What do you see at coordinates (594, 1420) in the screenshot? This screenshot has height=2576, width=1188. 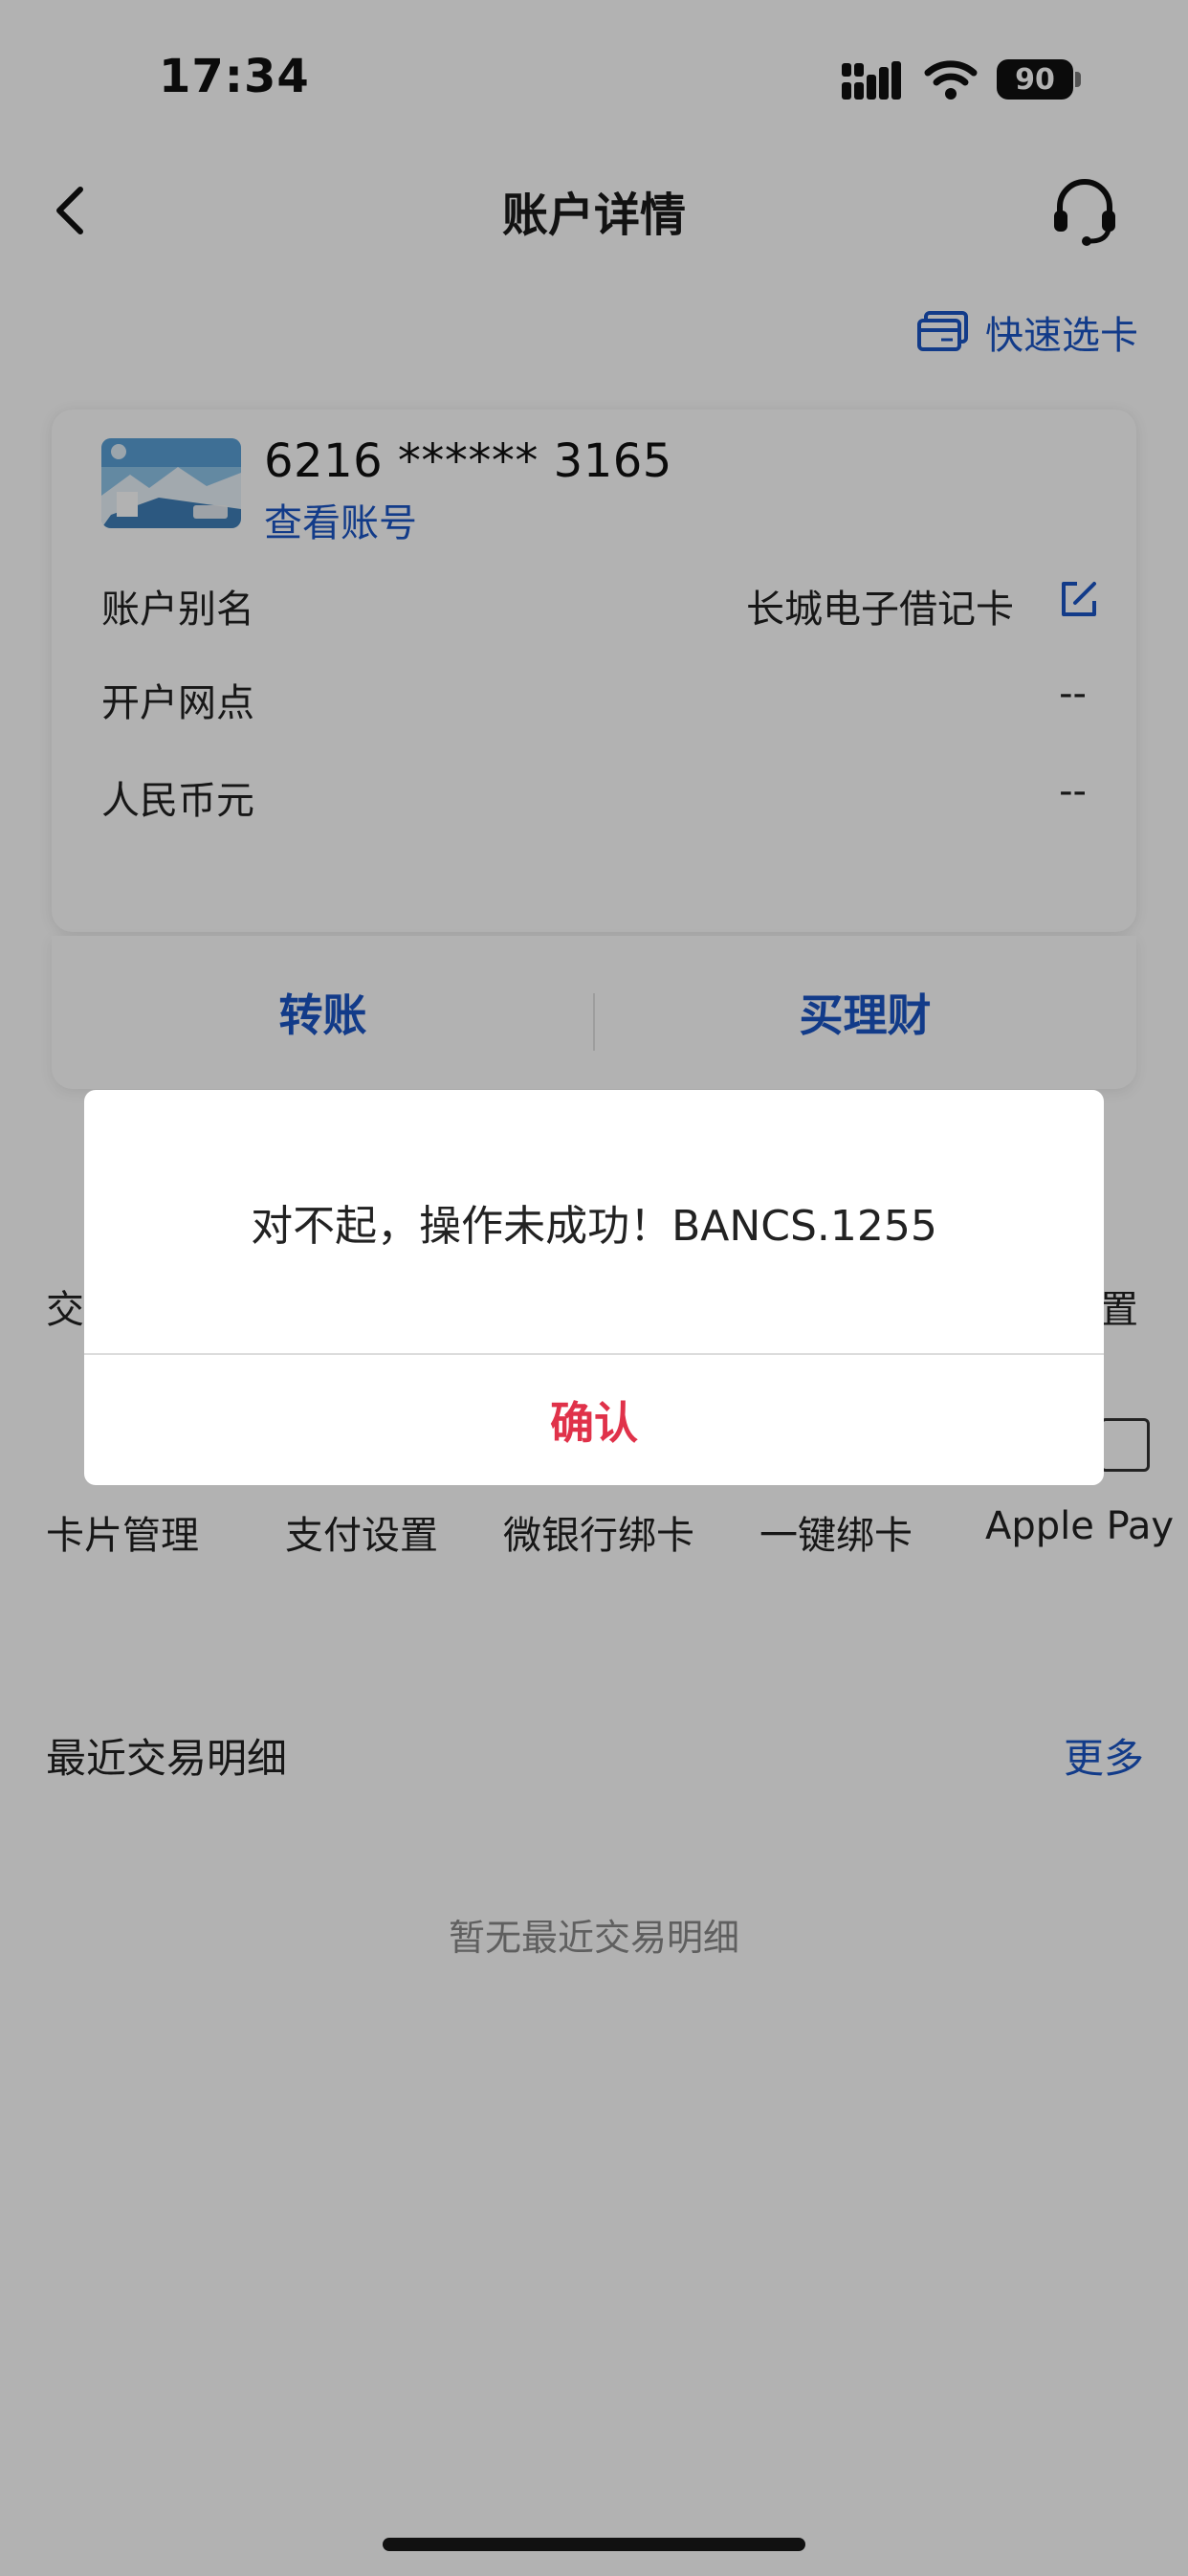 I see `confirm-button: 确认` at bounding box center [594, 1420].